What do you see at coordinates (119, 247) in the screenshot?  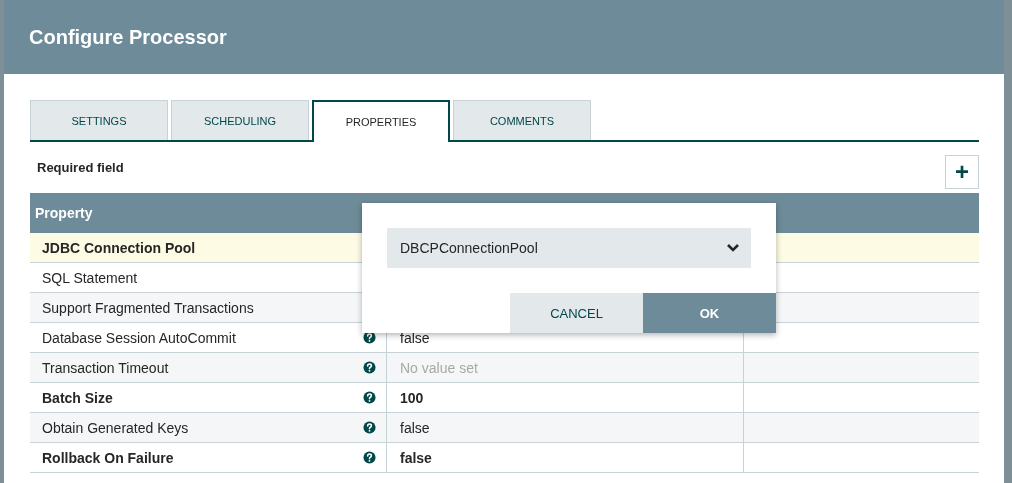 I see `property-name: JDBC Connection Pool` at bounding box center [119, 247].